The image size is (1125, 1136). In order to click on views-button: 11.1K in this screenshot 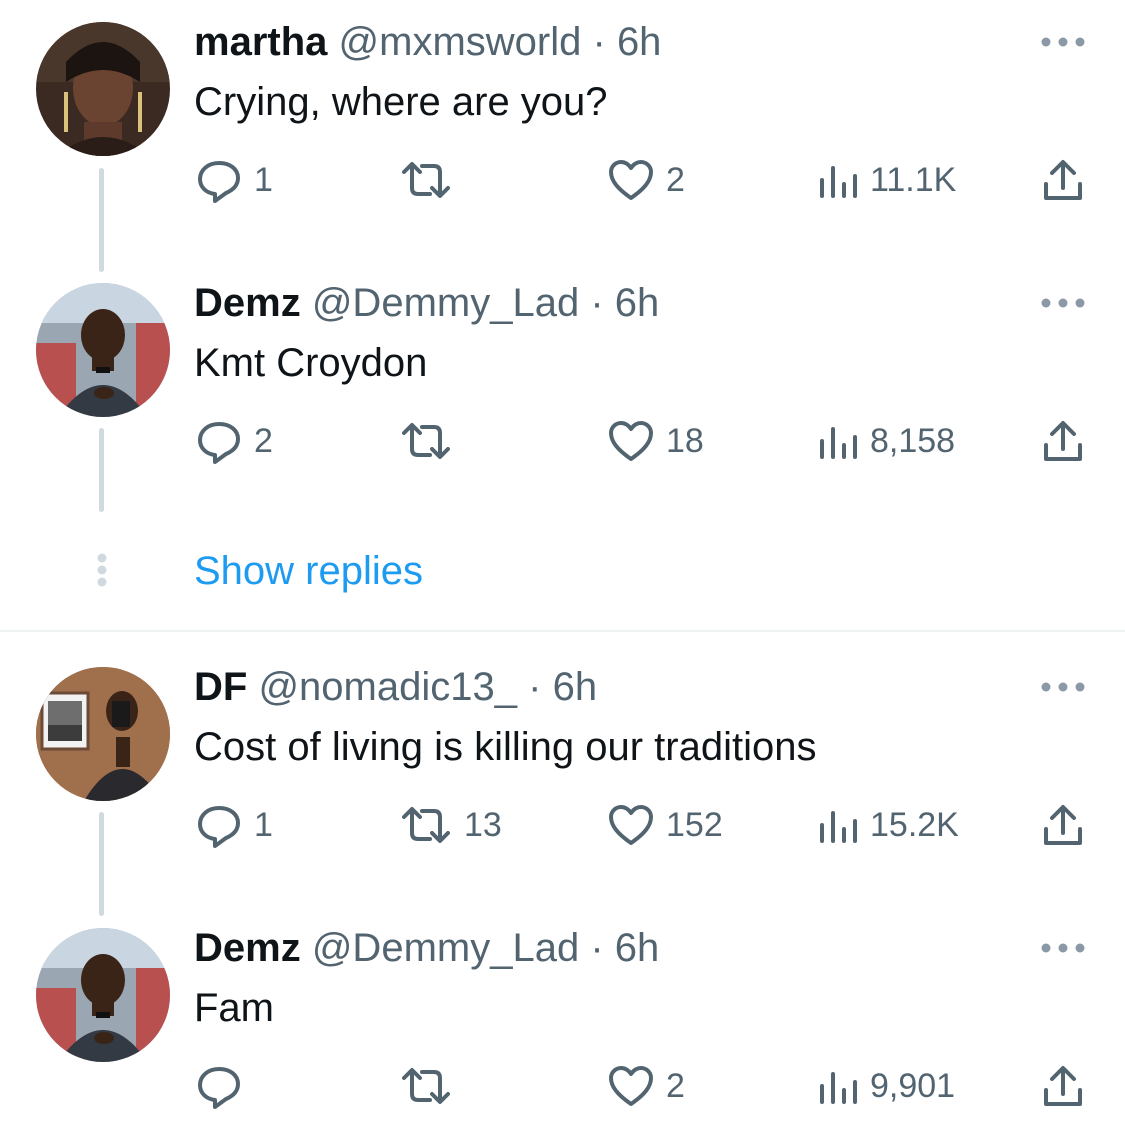, I will do `click(887, 180)`.